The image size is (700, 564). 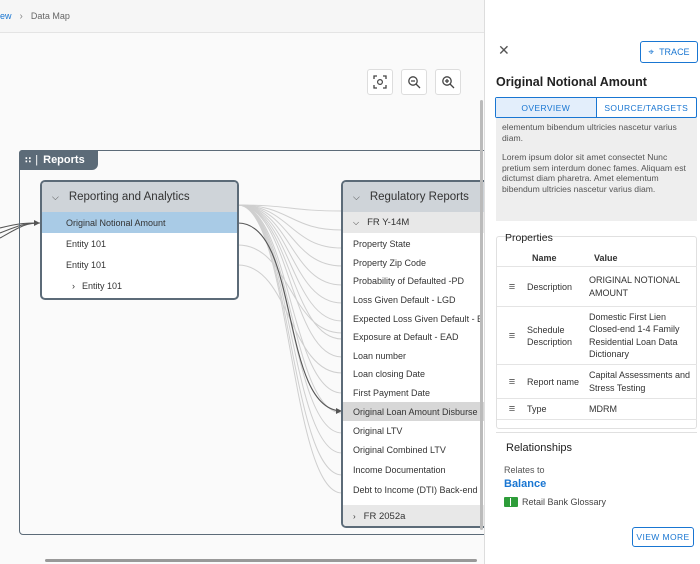 I want to click on list-item: Loss Given Default - LGD, so click(x=413, y=300).